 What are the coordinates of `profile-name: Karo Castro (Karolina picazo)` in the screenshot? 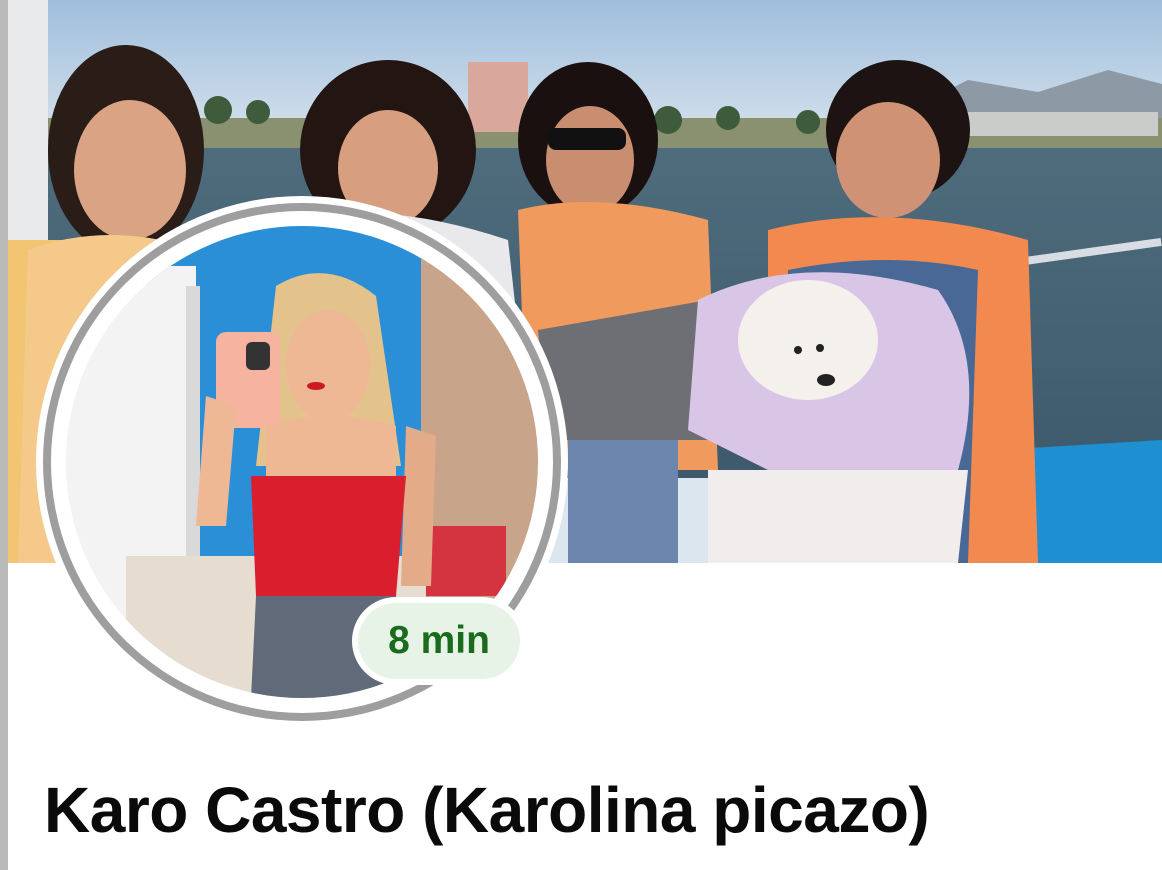 It's located at (487, 810).